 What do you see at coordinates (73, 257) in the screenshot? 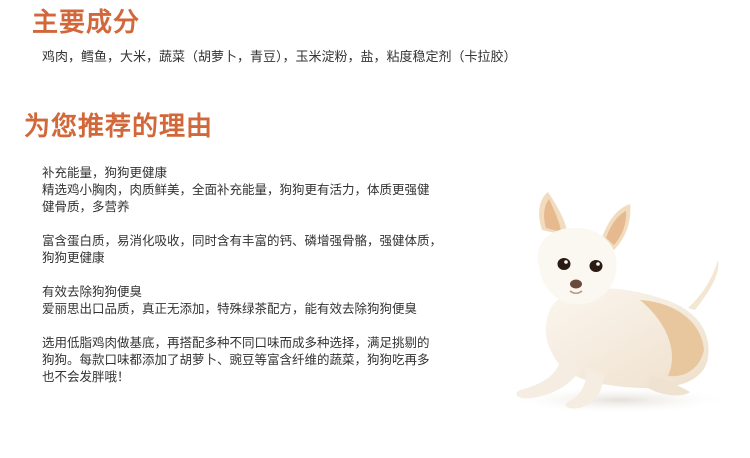
I see `reason-line: 狗狗更健康` at bounding box center [73, 257].